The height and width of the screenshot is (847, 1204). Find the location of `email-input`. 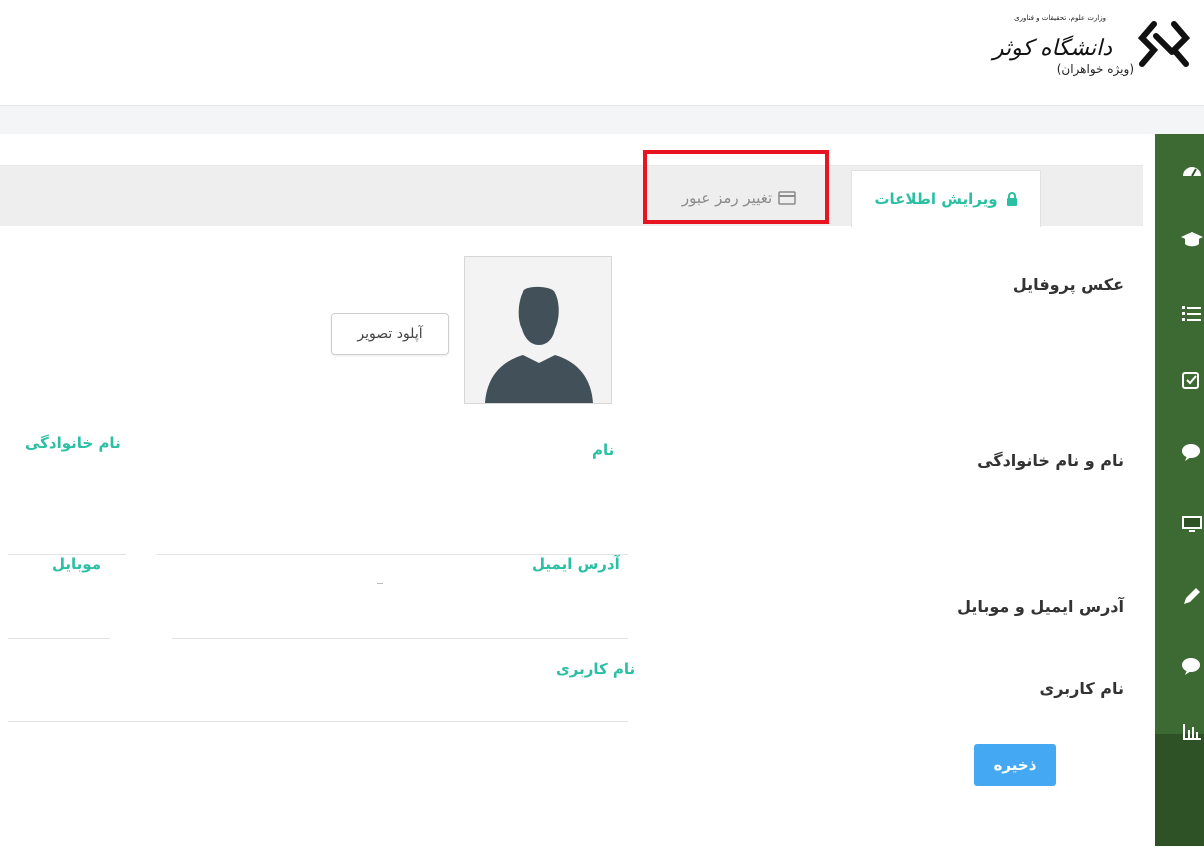

email-input is located at coordinates (400, 638).